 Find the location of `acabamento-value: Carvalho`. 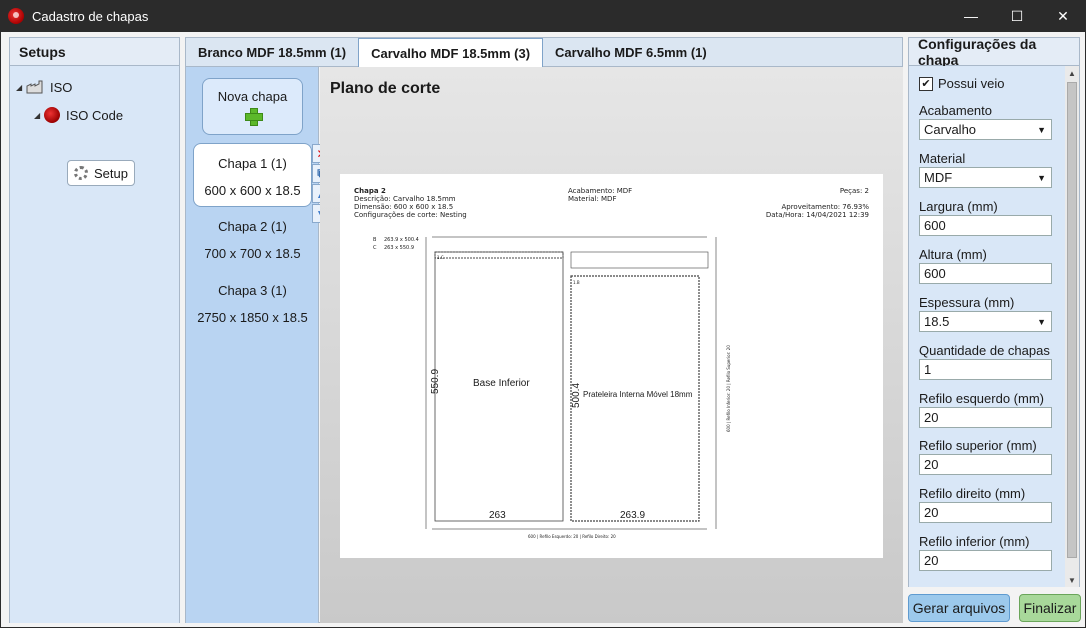

acabamento-value: Carvalho is located at coordinates (950, 129).